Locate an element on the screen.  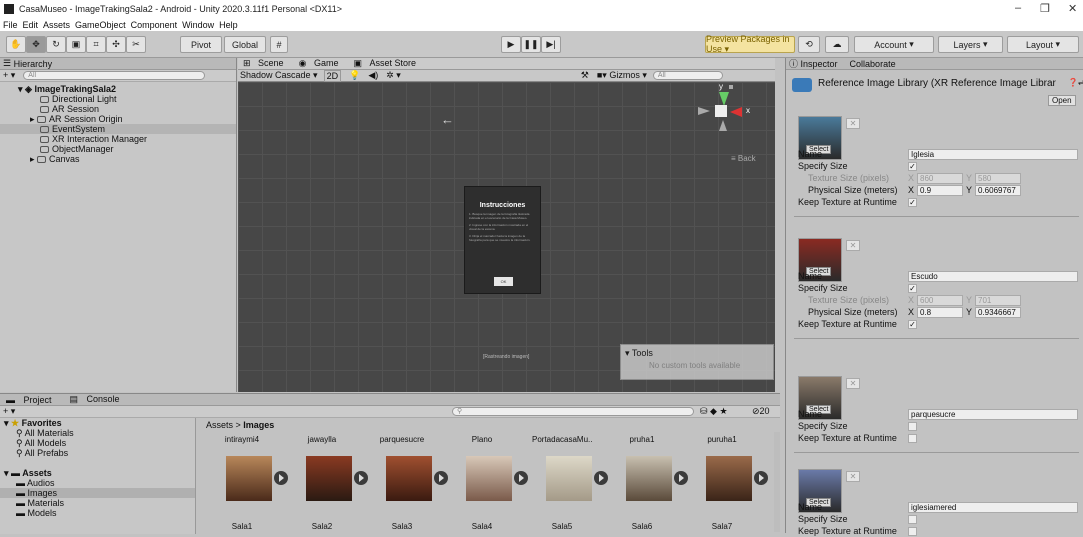
move-tool-icon: ✥ is located at coordinates (36, 44).